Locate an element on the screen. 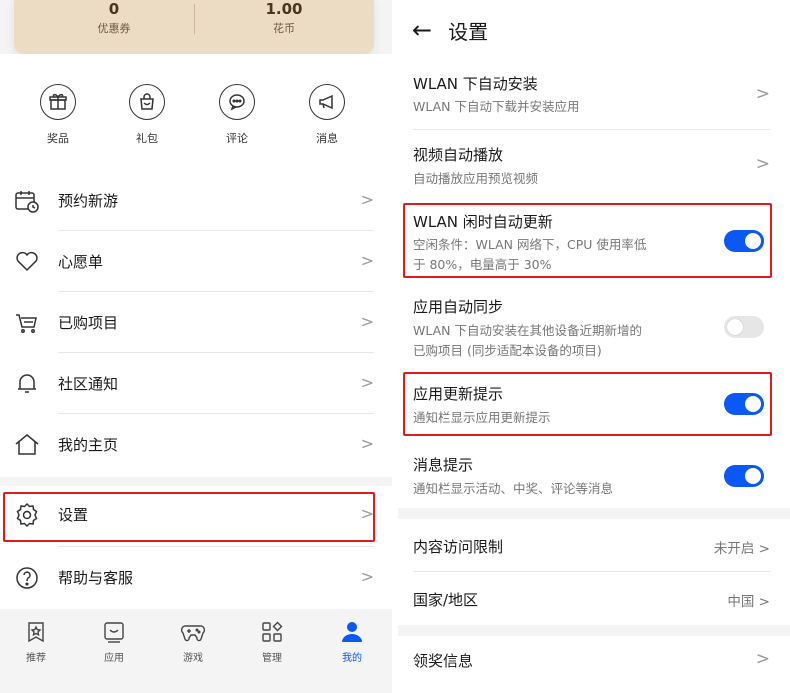  bottom-nav: 推荐 应用 游戏 管理 我的 is located at coordinates (196, 652).